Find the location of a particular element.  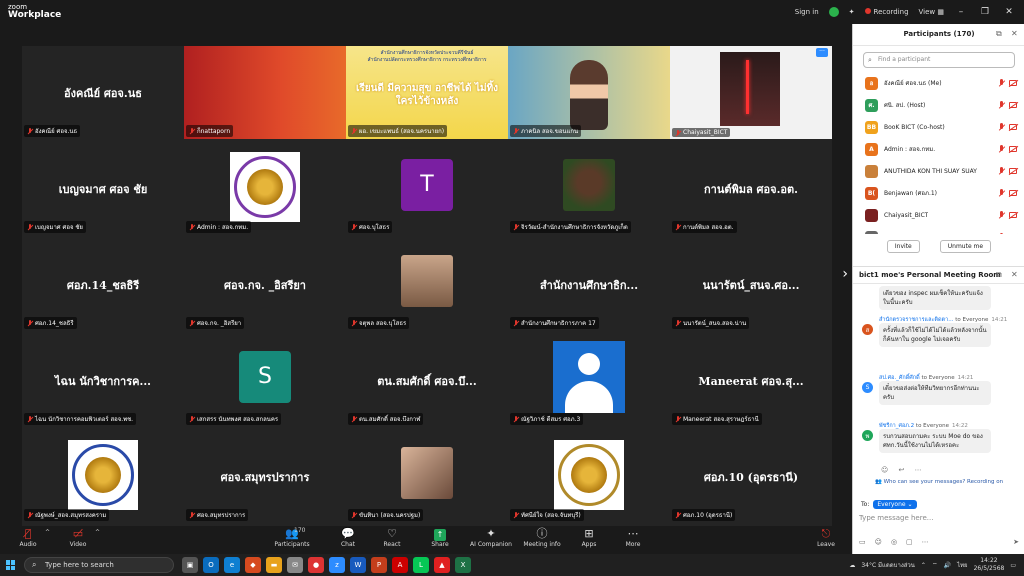

participant-row: BB BooK BICT (Co-host) is located at coordinates (938, 127).